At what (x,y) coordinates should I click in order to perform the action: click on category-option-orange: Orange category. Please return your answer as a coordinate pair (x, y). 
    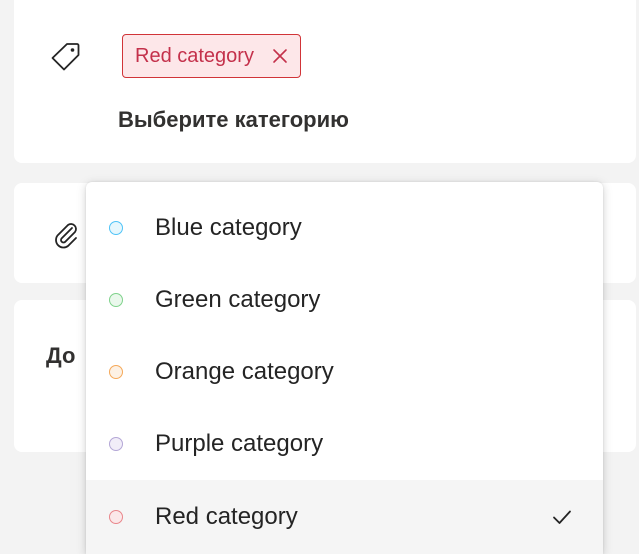
    Looking at the image, I should click on (344, 372).